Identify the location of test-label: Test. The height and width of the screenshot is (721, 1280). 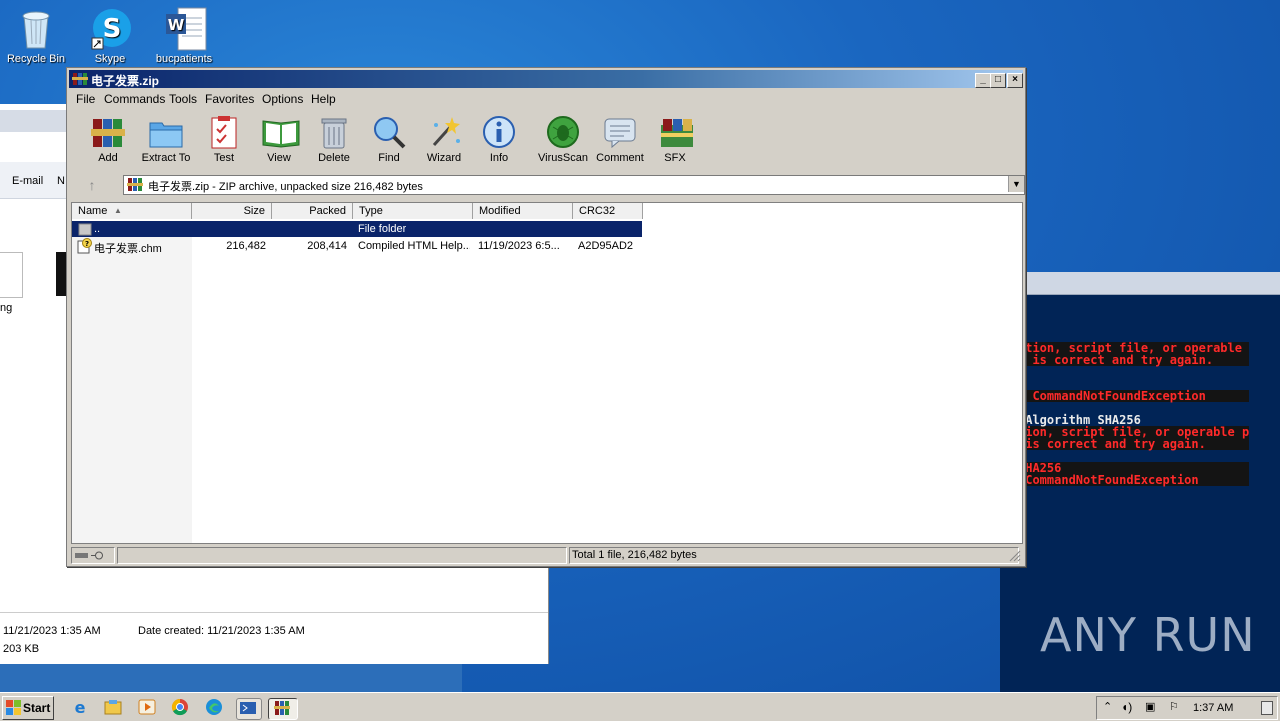
(224, 158).